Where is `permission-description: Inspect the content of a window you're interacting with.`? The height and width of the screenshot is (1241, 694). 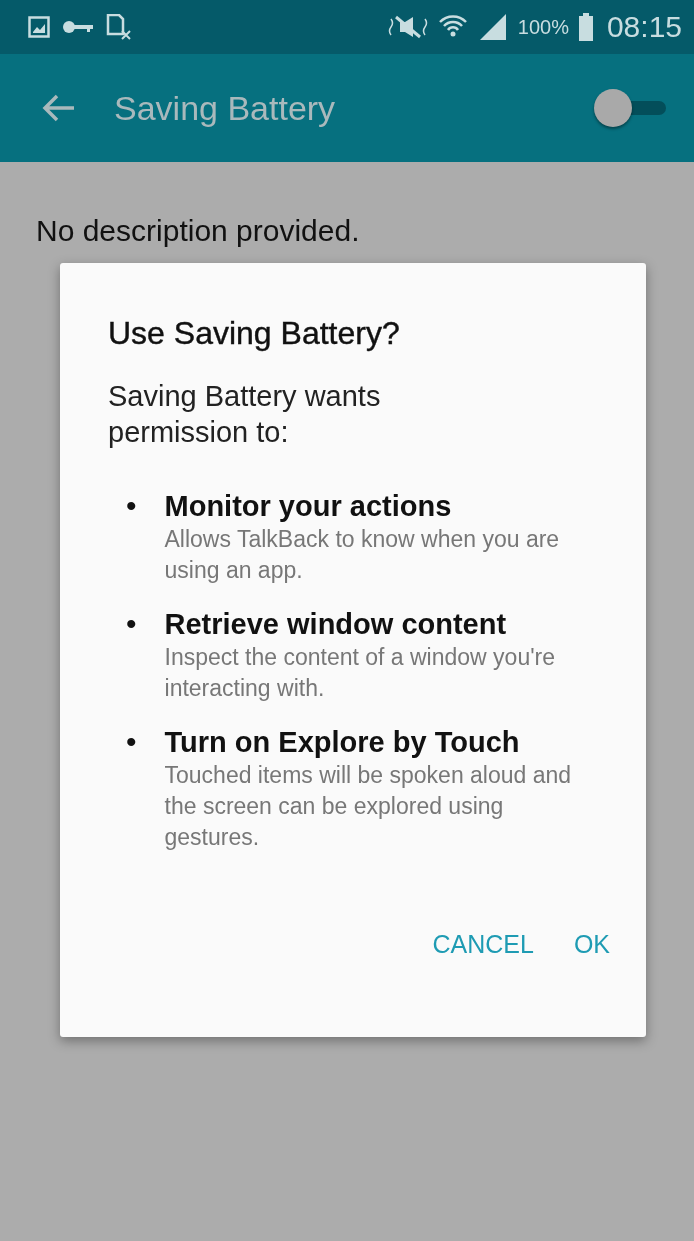
permission-description: Inspect the content of a window you're interacting with. is located at coordinates (360, 673).